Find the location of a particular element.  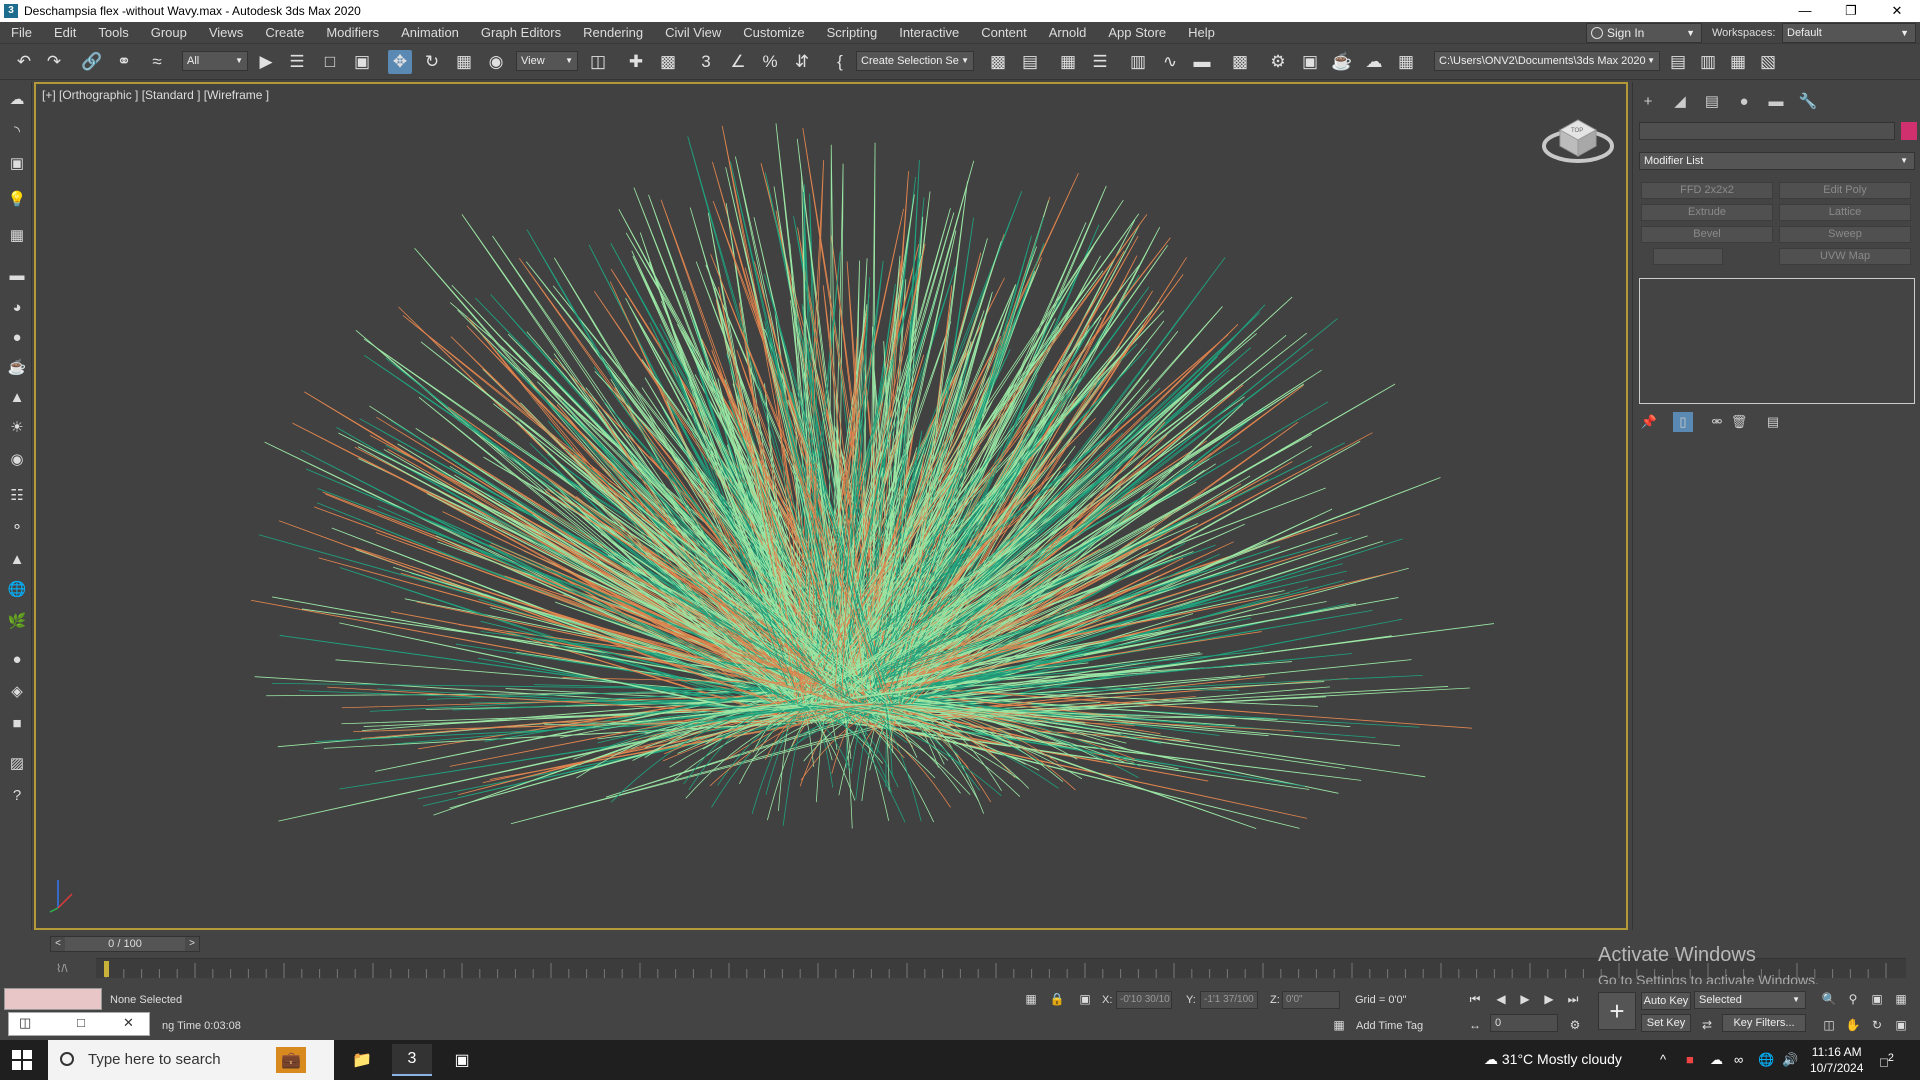

plane-icon: ▬ is located at coordinates (17, 275).